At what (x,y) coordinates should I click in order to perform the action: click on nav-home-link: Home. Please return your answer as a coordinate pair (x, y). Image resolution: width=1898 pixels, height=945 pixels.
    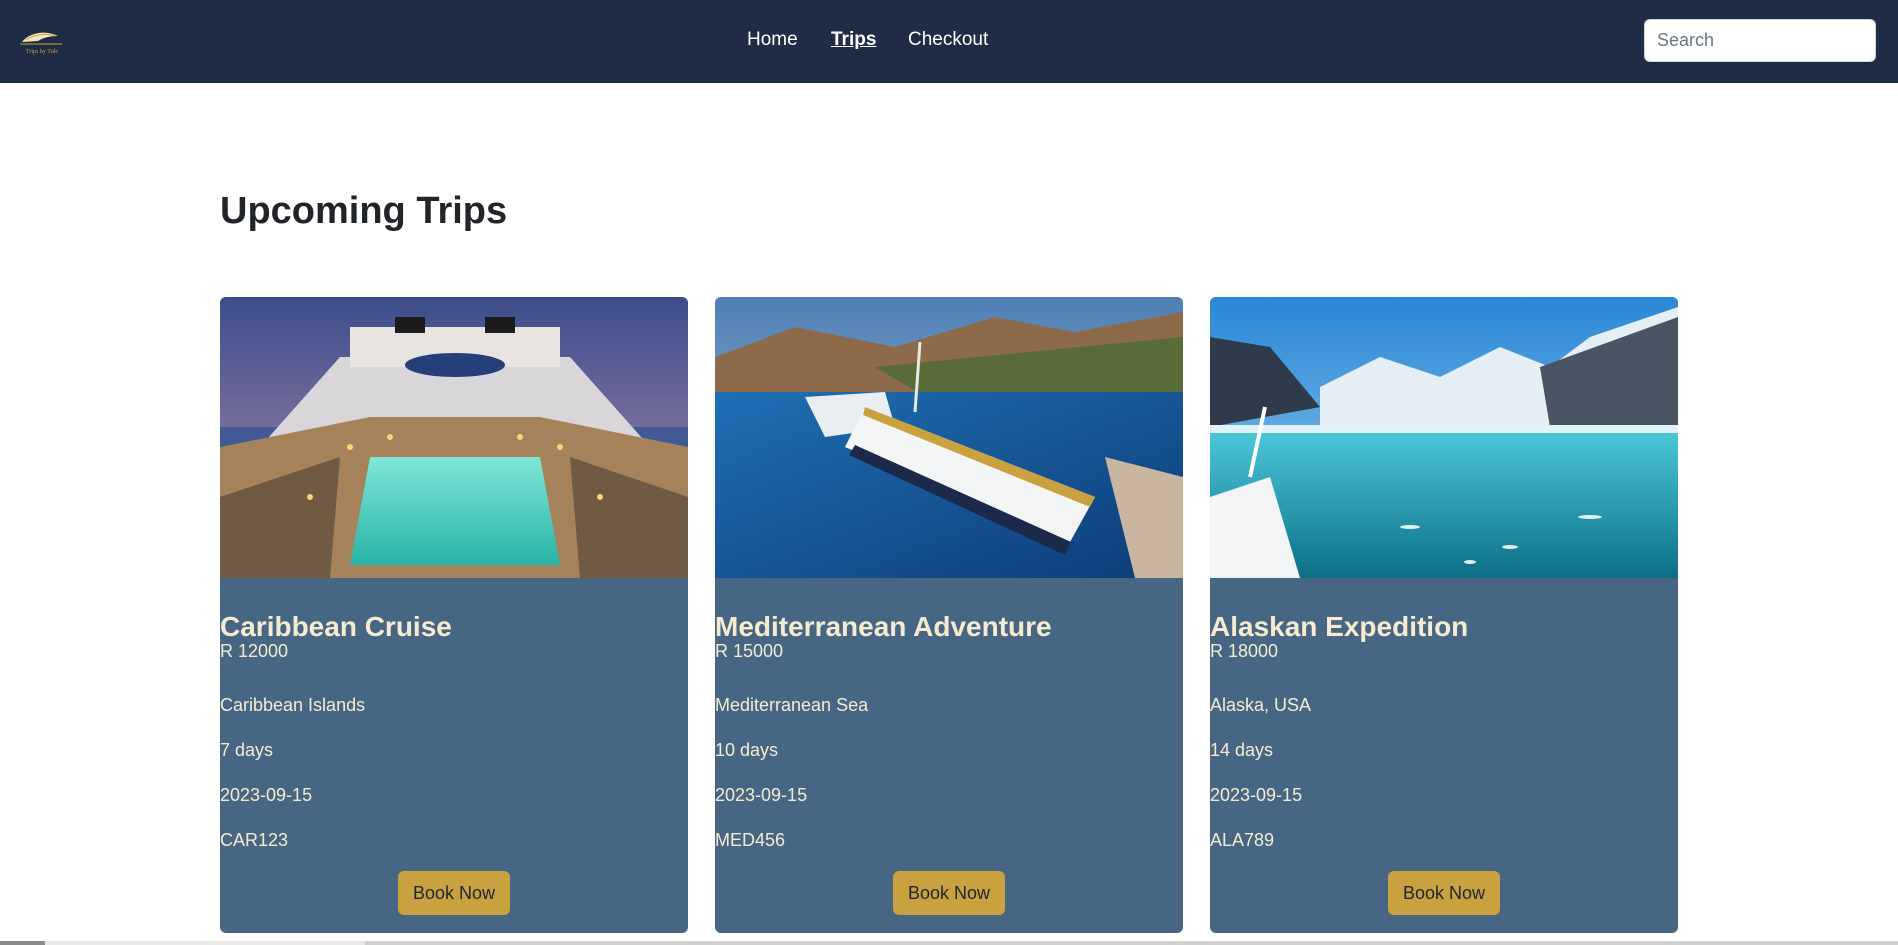
    Looking at the image, I should click on (772, 40).